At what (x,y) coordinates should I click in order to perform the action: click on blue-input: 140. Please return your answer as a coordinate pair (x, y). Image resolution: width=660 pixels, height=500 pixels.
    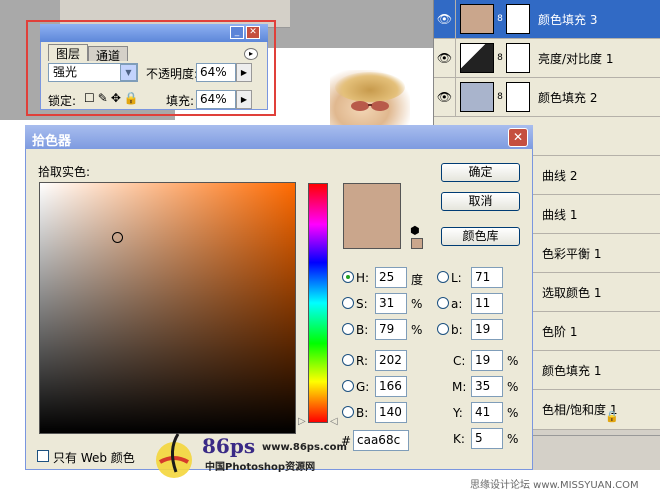
    Looking at the image, I should click on (391, 412).